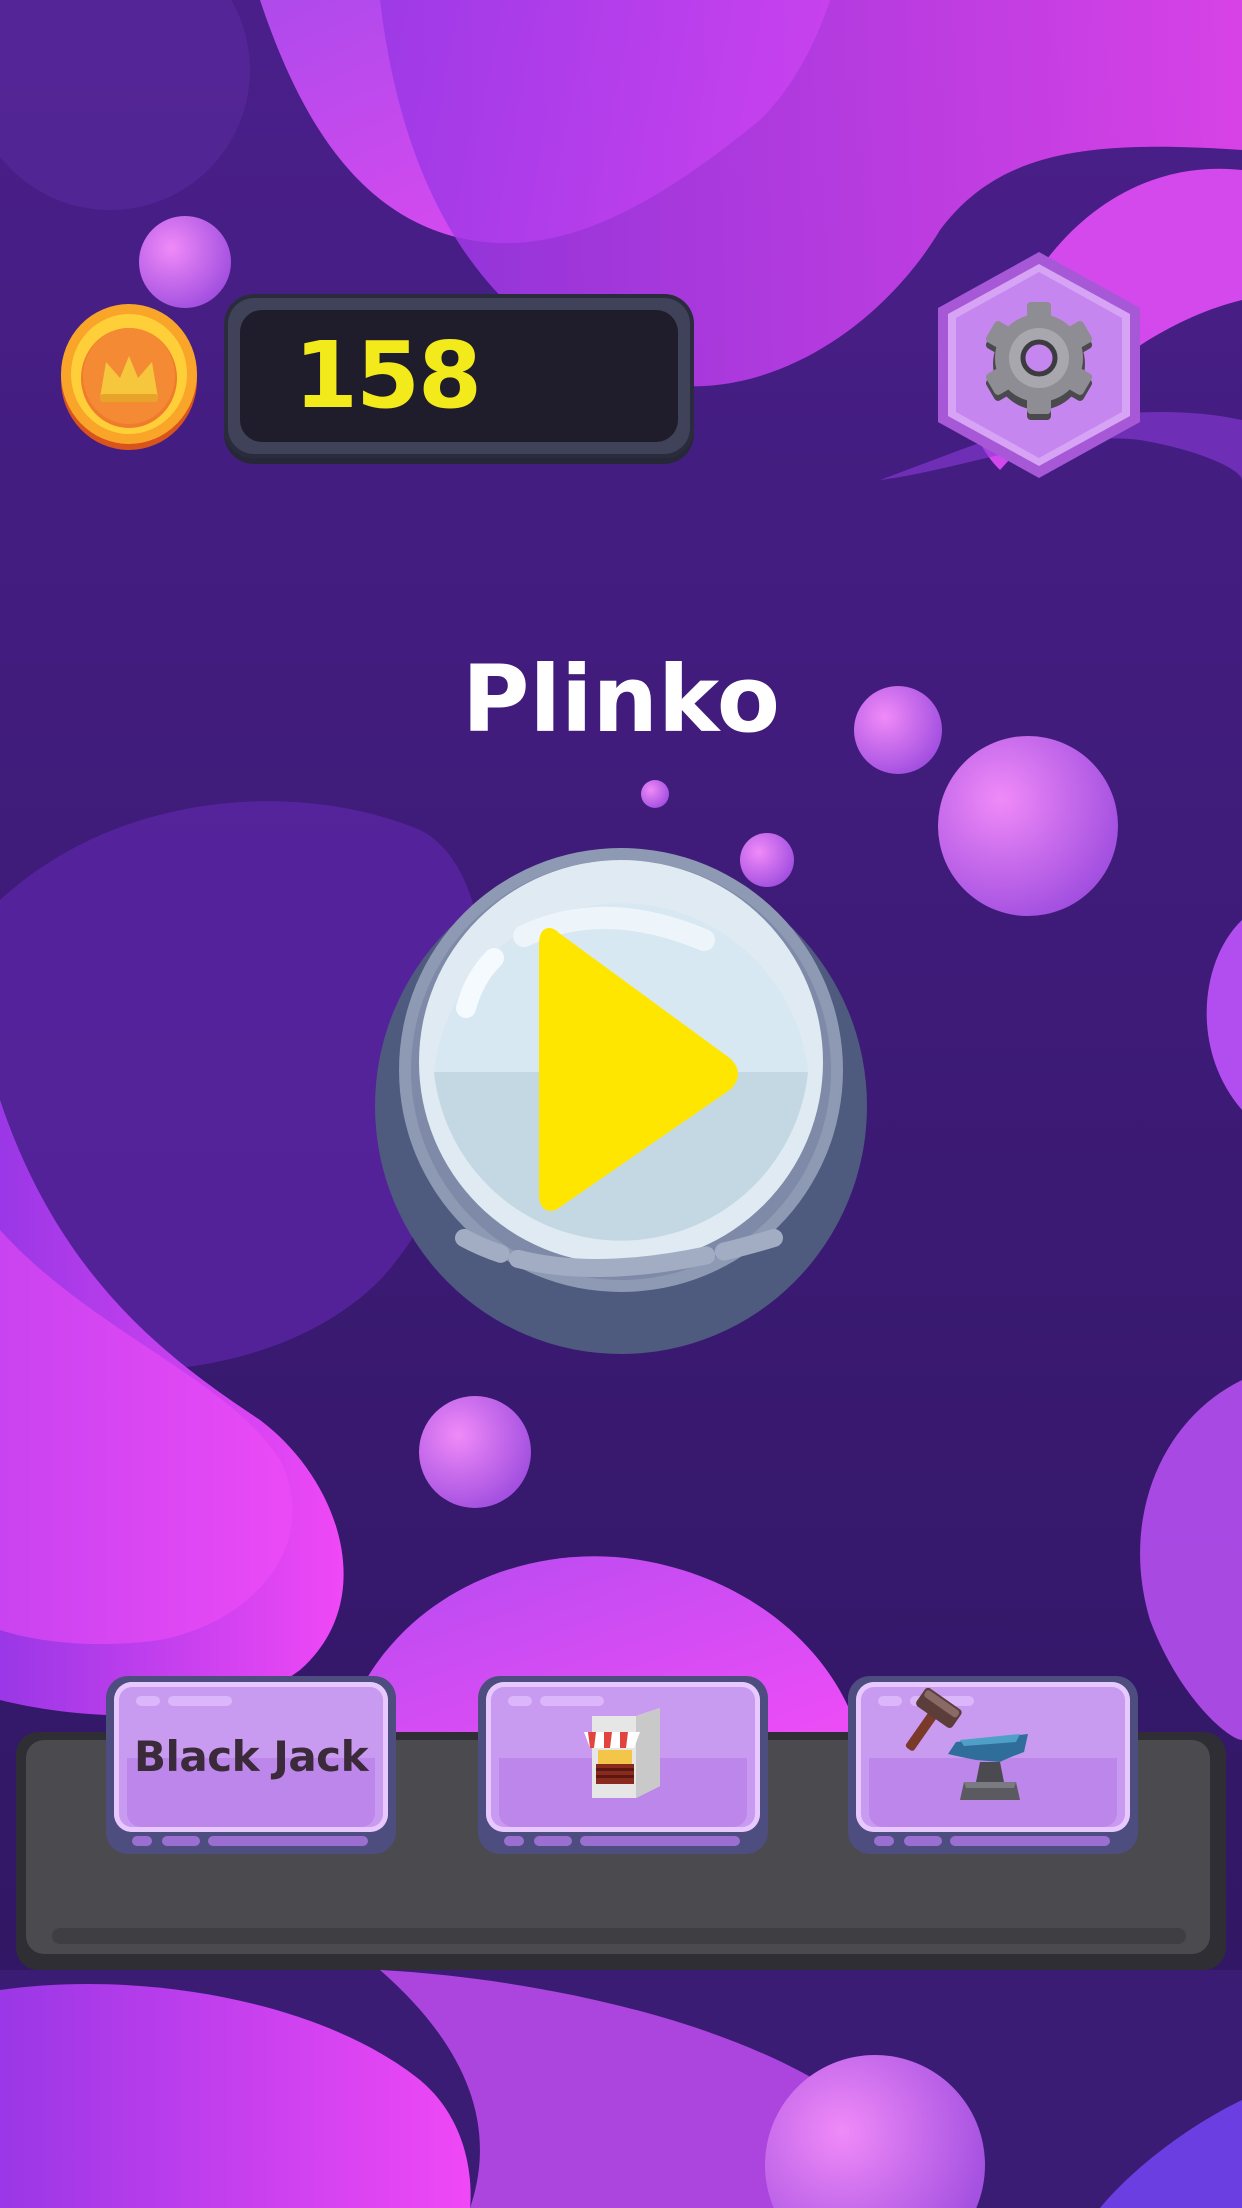 The width and height of the screenshot is (1242, 2208). I want to click on shop-button, so click(623, 1765).